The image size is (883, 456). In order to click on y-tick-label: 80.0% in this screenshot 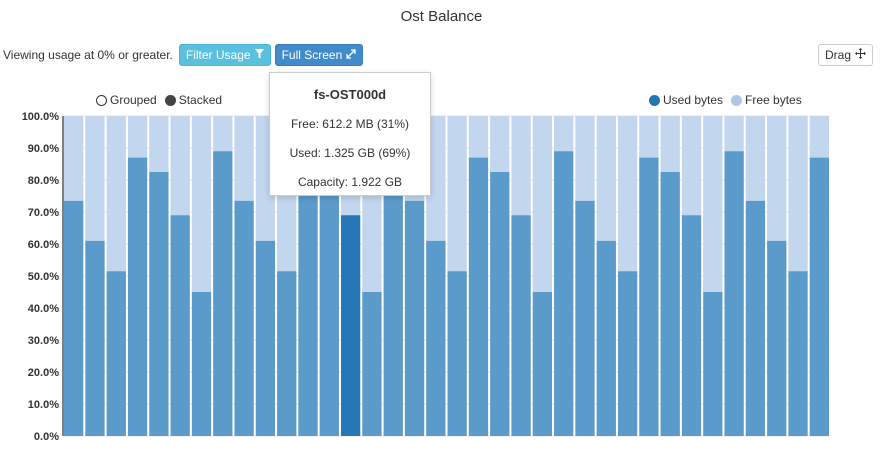, I will do `click(43, 181)`.